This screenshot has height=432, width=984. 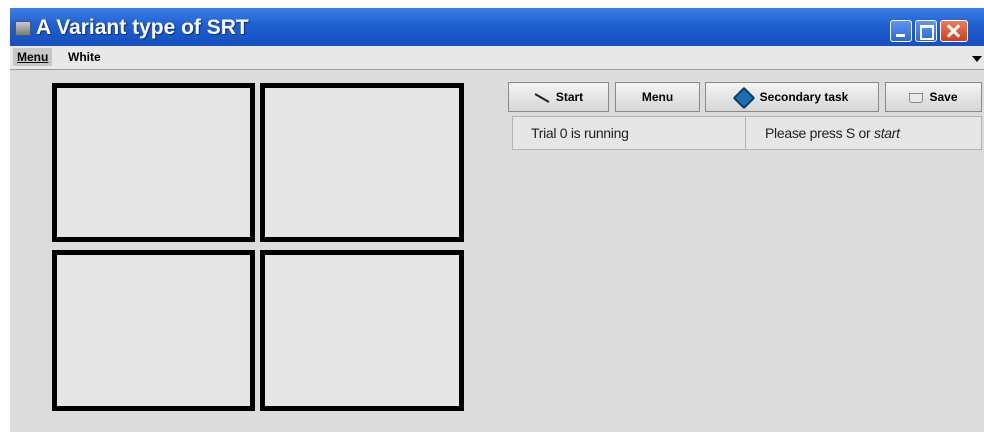 I want to click on save-button: Save, so click(x=933, y=97).